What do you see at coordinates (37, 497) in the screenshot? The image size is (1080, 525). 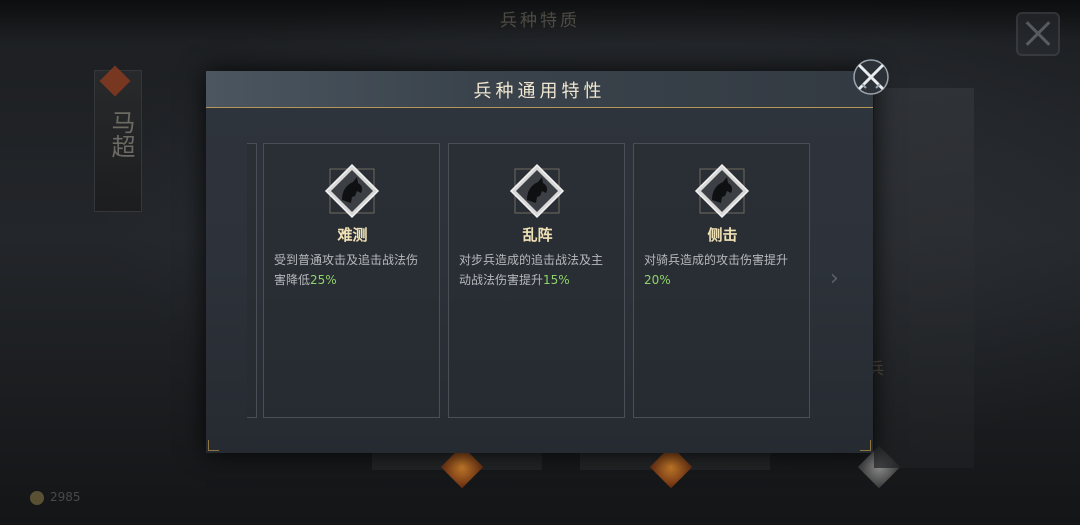 I see `coin-icon` at bounding box center [37, 497].